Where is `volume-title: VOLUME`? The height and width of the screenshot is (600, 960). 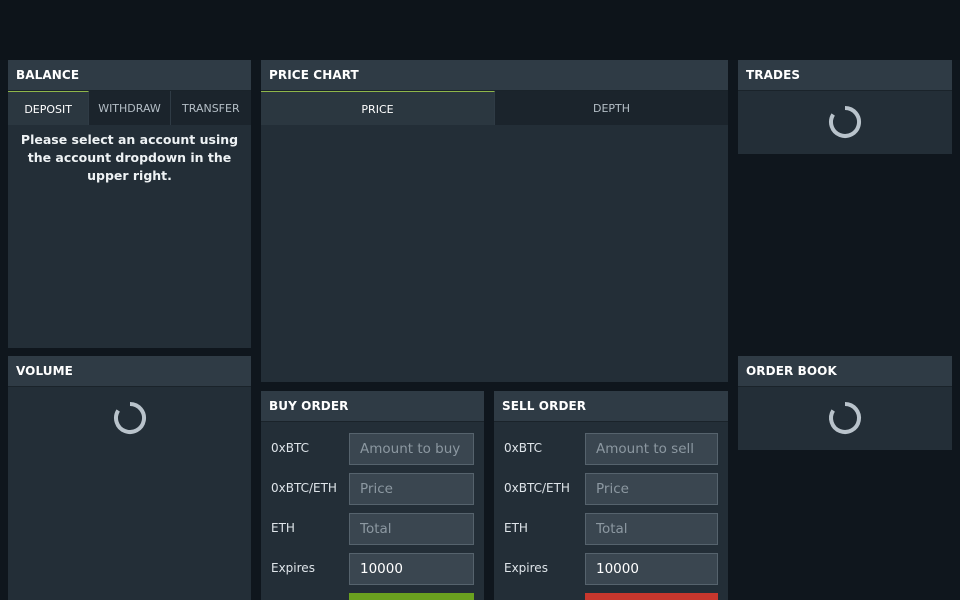
volume-title: VOLUME is located at coordinates (129, 371).